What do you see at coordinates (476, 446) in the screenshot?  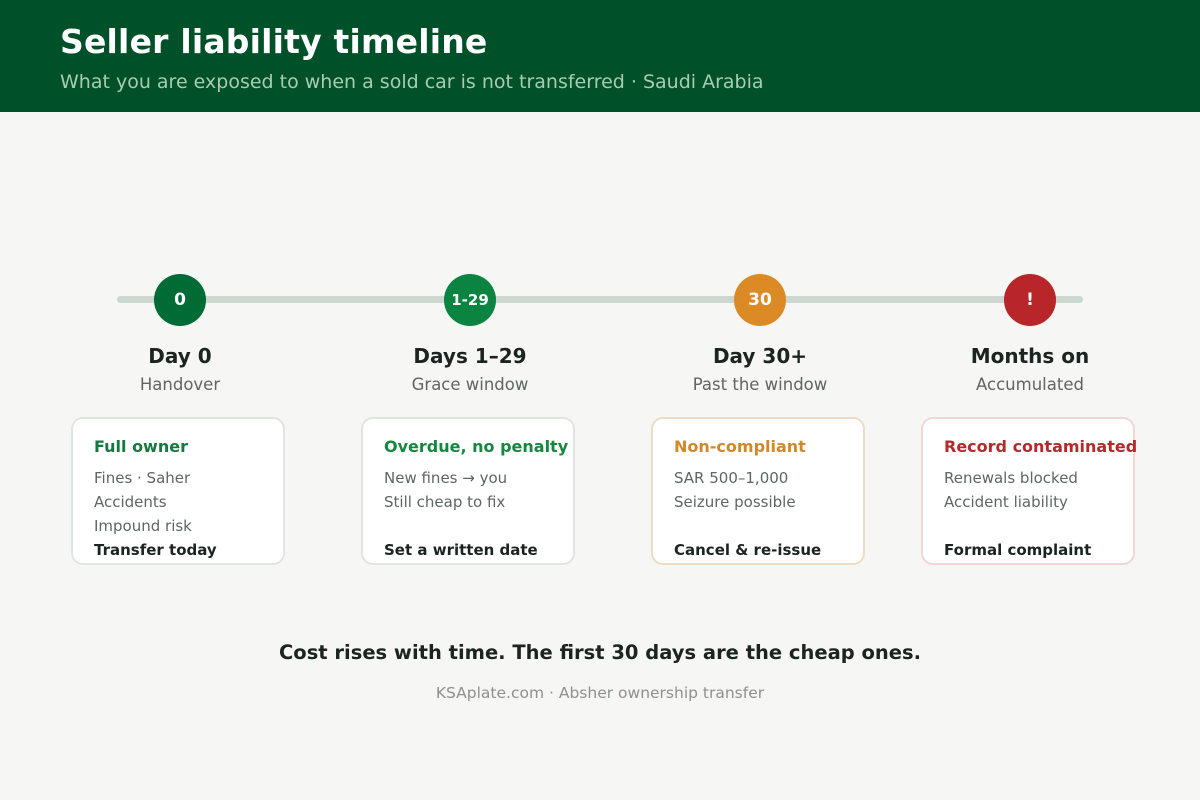 I see `card-heading: Overdue, no penalty` at bounding box center [476, 446].